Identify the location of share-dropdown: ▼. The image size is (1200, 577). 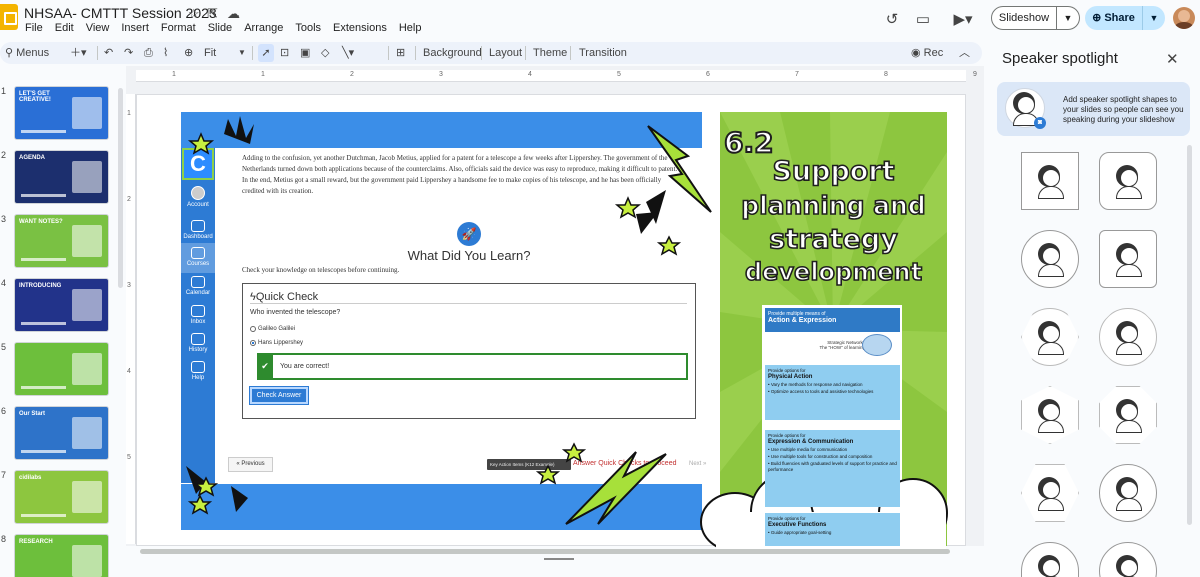
(1153, 18).